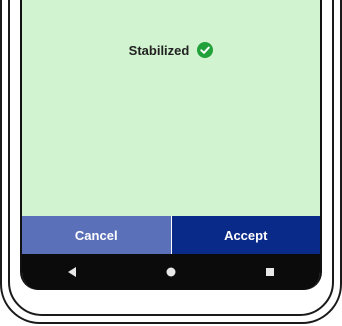 This screenshot has width=342, height=326. What do you see at coordinates (270, 272) in the screenshot?
I see `recents-square-icon` at bounding box center [270, 272].